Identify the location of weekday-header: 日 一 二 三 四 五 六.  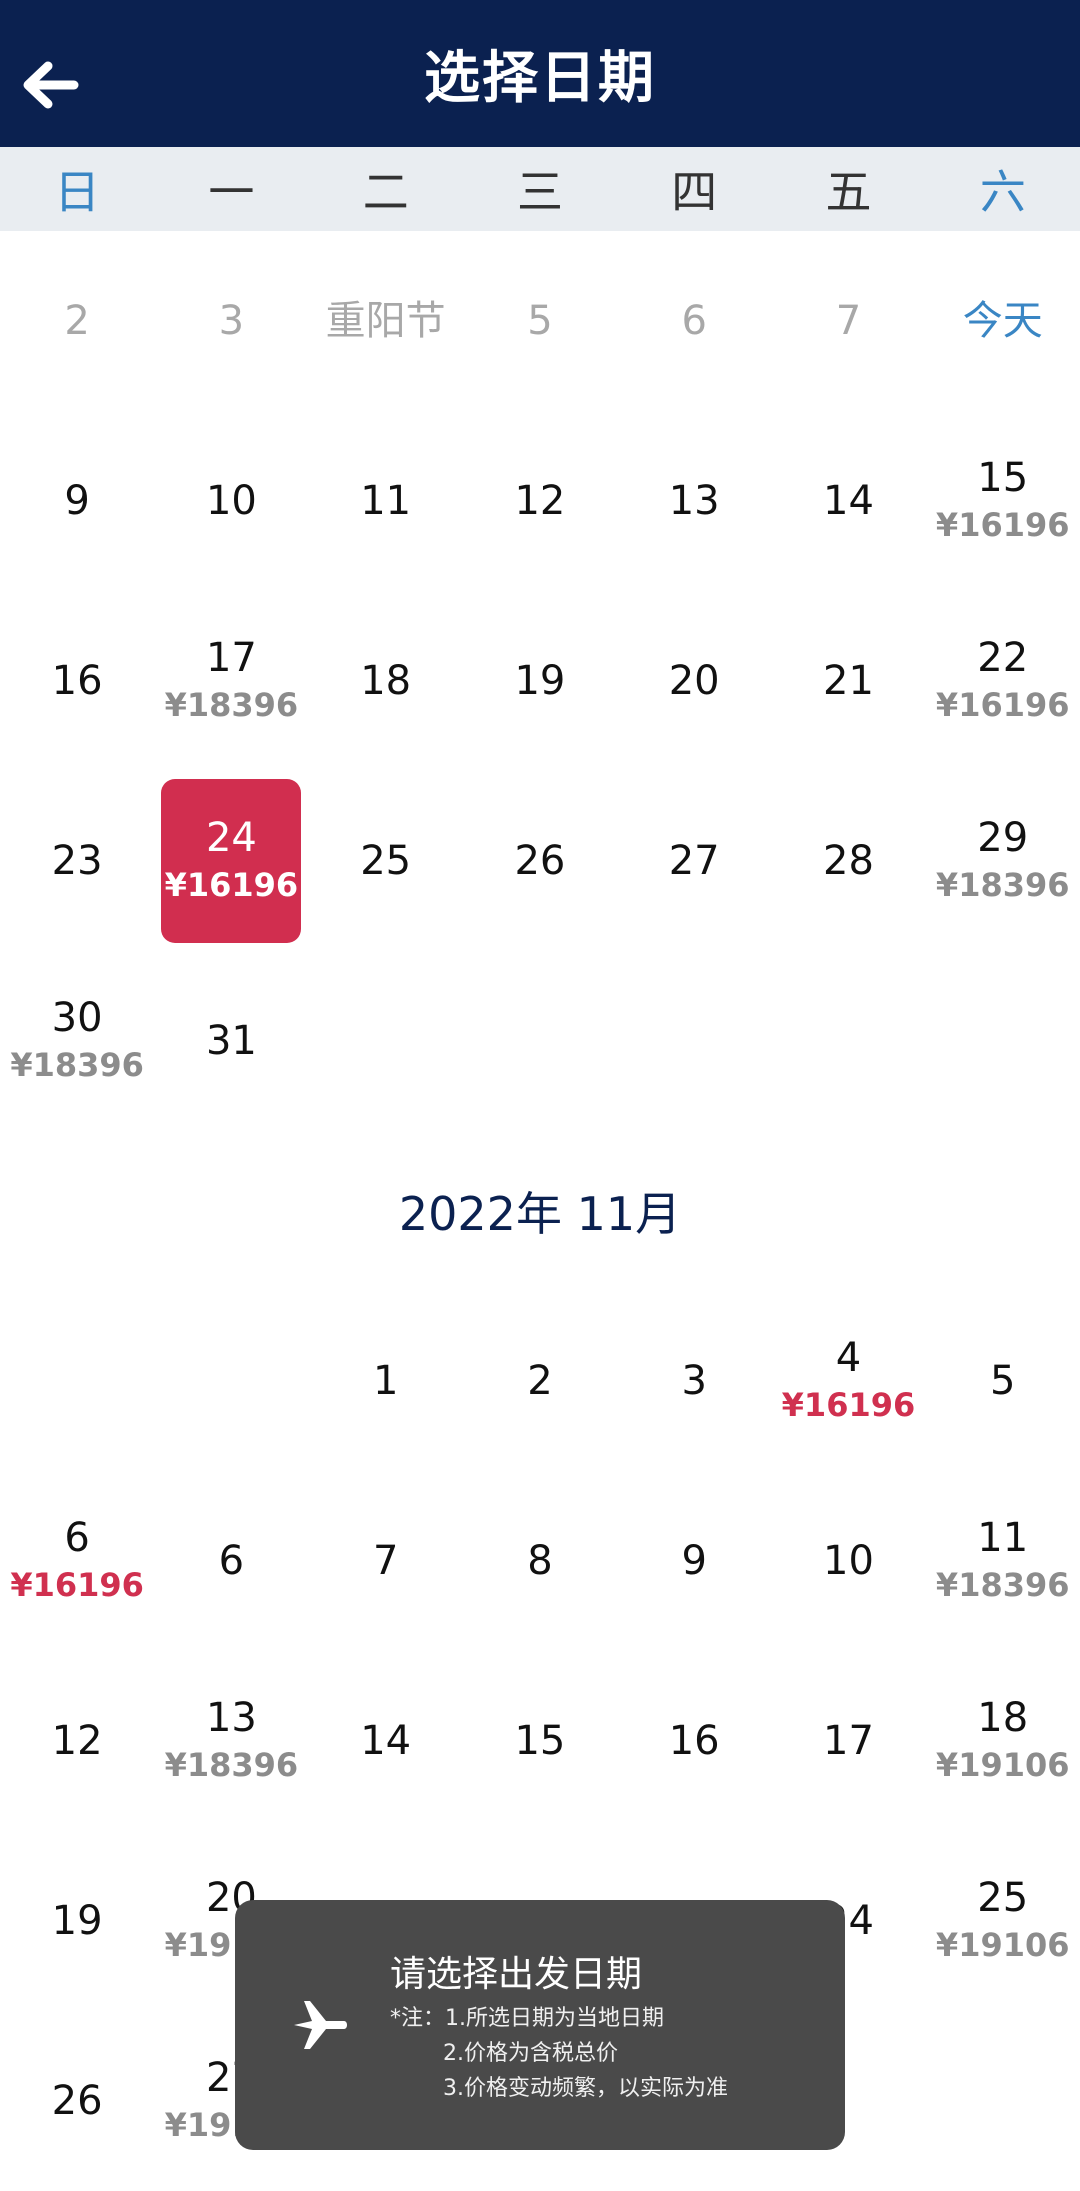
(540, 189).